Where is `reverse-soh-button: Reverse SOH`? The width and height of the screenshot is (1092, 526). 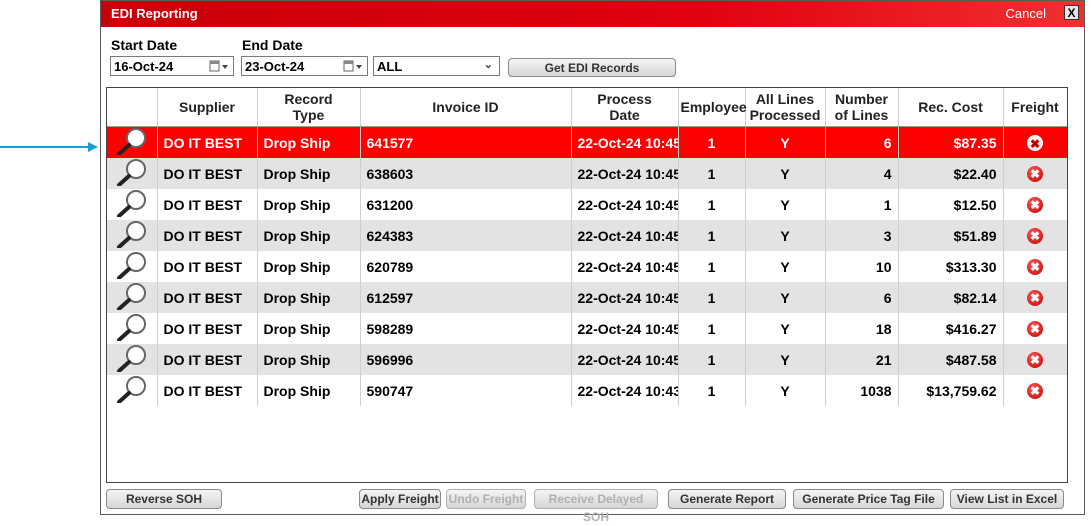
reverse-soh-button: Reverse SOH is located at coordinates (164, 499).